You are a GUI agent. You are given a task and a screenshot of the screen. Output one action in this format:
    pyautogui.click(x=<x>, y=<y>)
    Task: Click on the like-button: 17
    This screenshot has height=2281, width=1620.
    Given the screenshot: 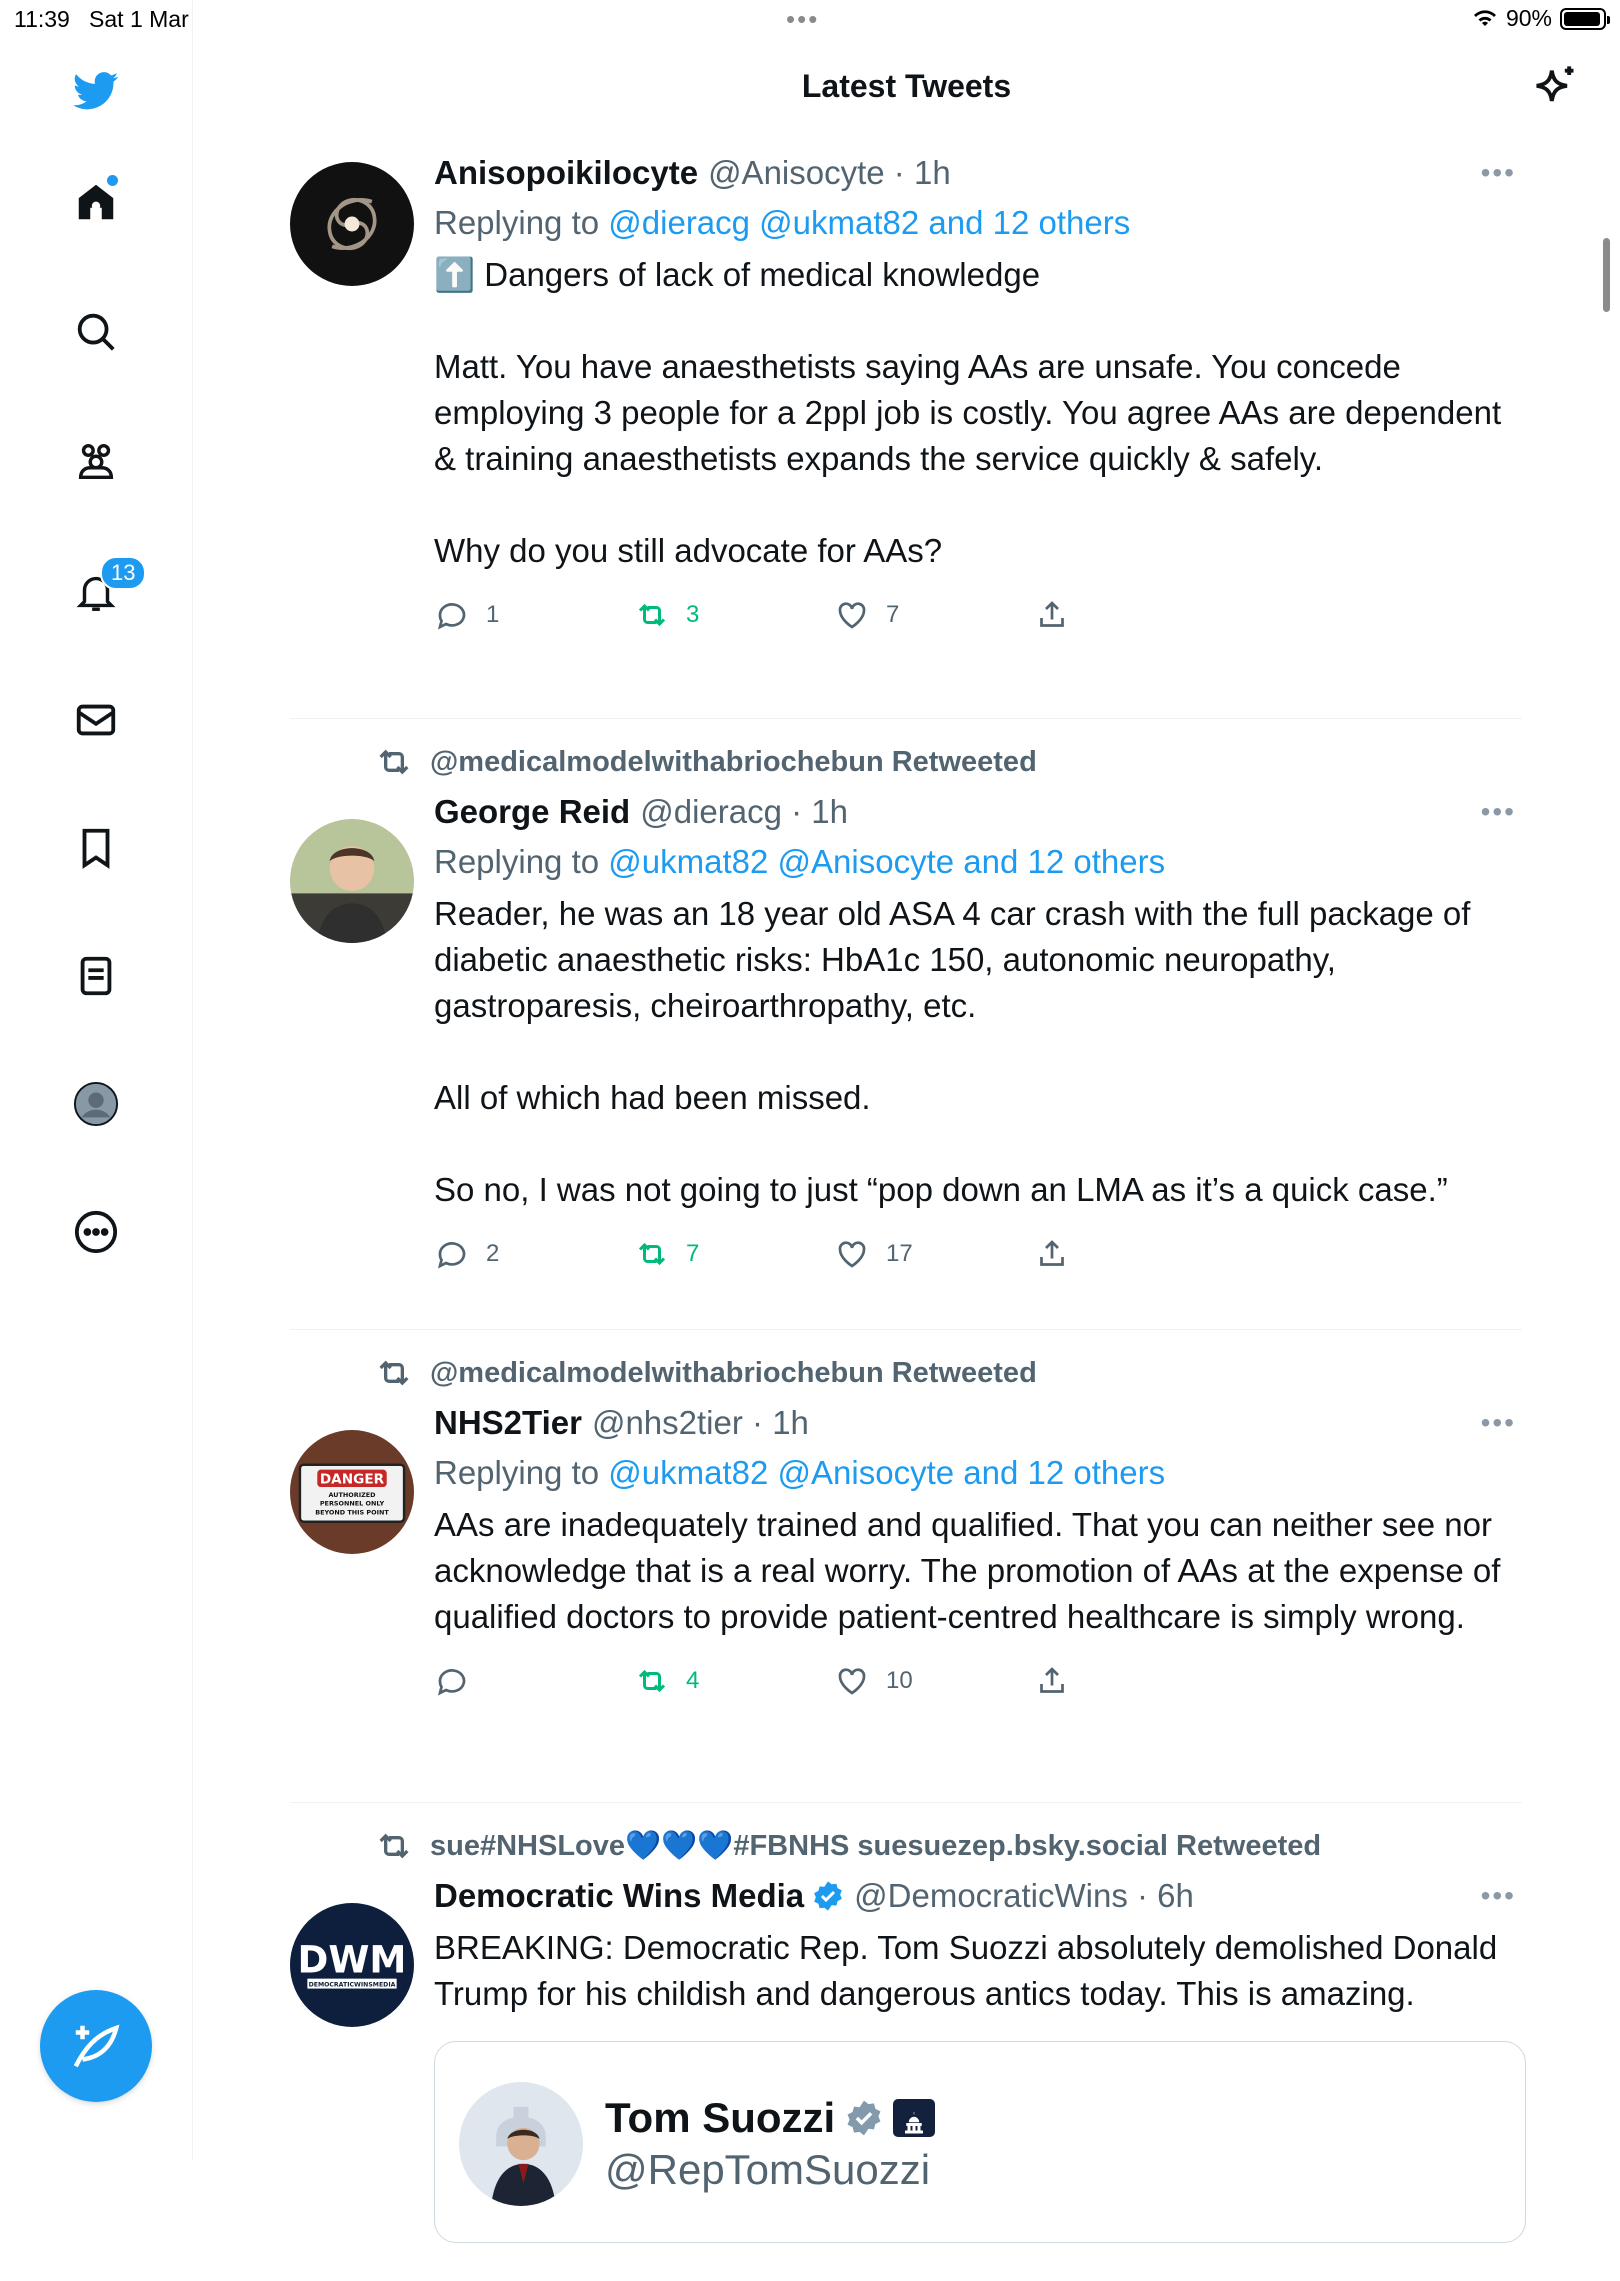 What is the action you would take?
    pyautogui.click(x=934, y=1254)
    